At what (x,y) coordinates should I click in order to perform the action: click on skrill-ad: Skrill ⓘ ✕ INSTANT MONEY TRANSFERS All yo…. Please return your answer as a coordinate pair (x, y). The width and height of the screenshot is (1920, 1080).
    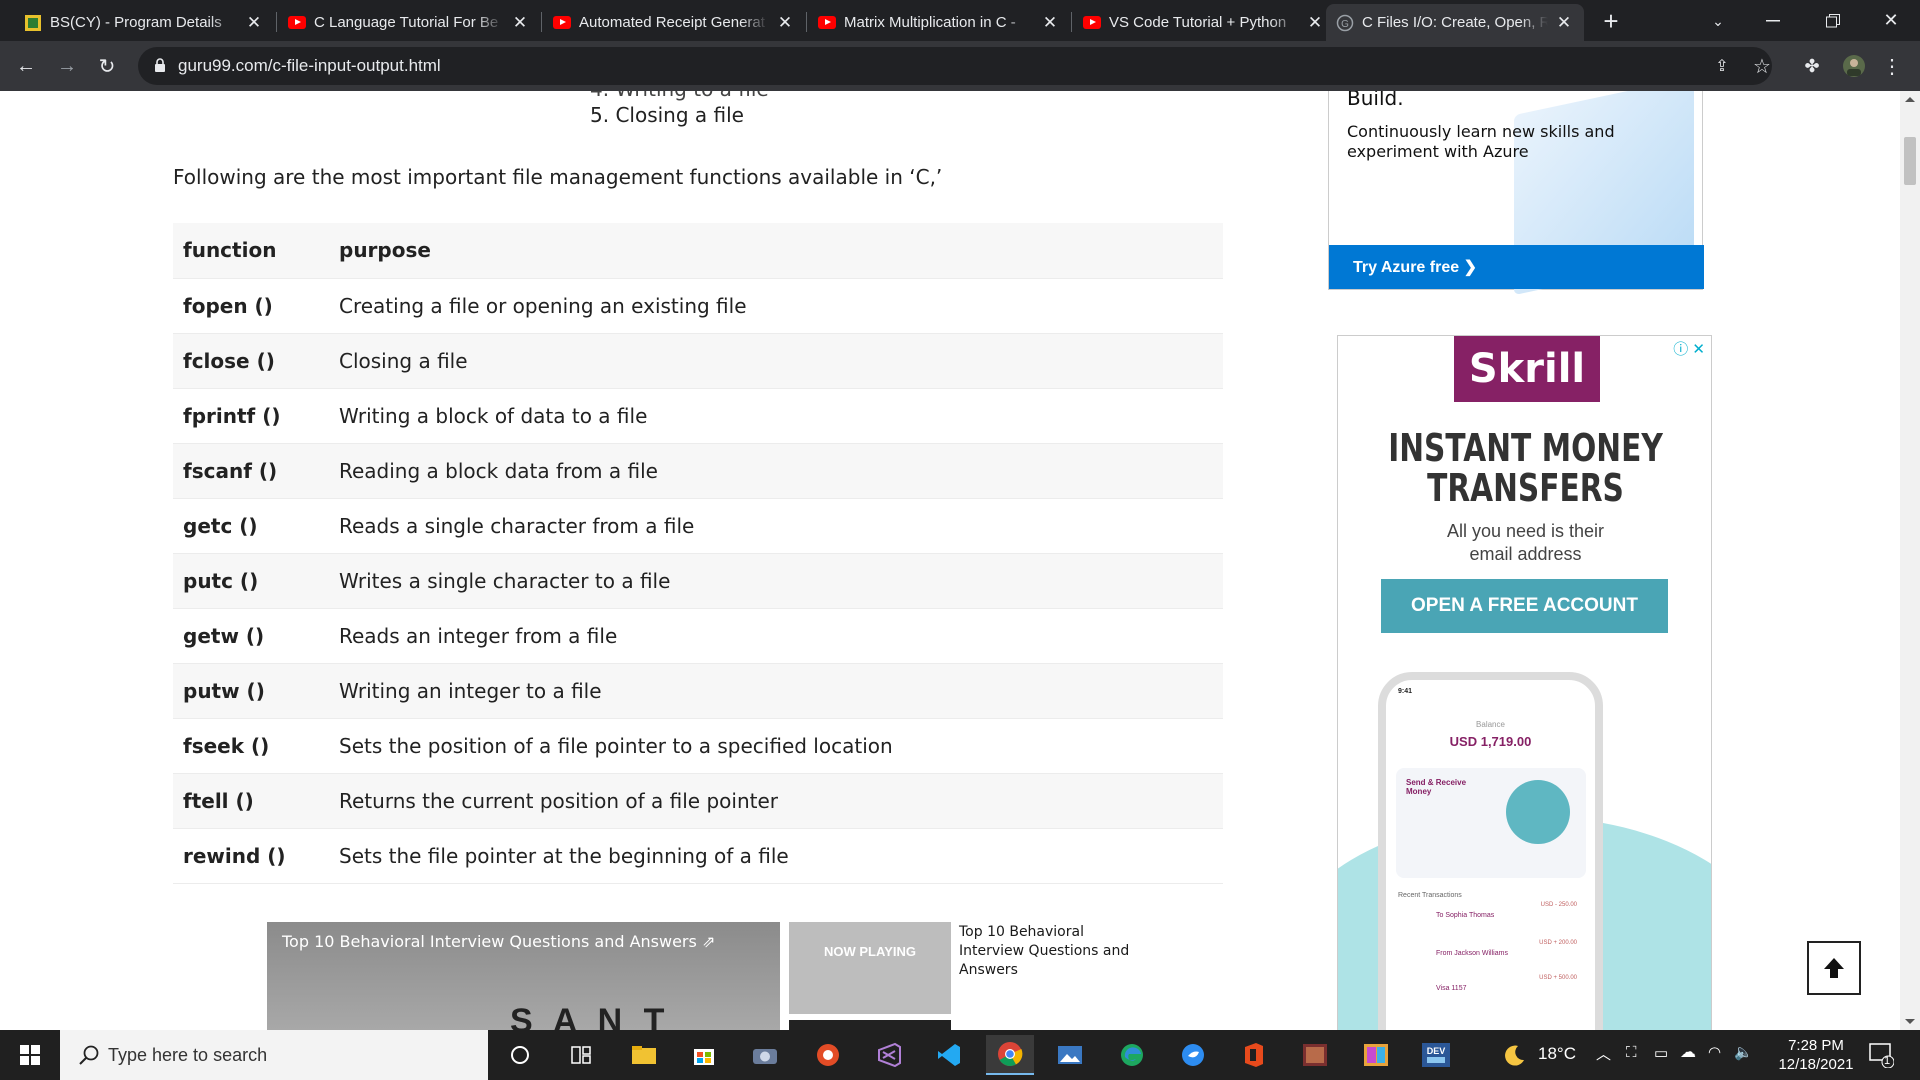
    Looking at the image, I should click on (1524, 682).